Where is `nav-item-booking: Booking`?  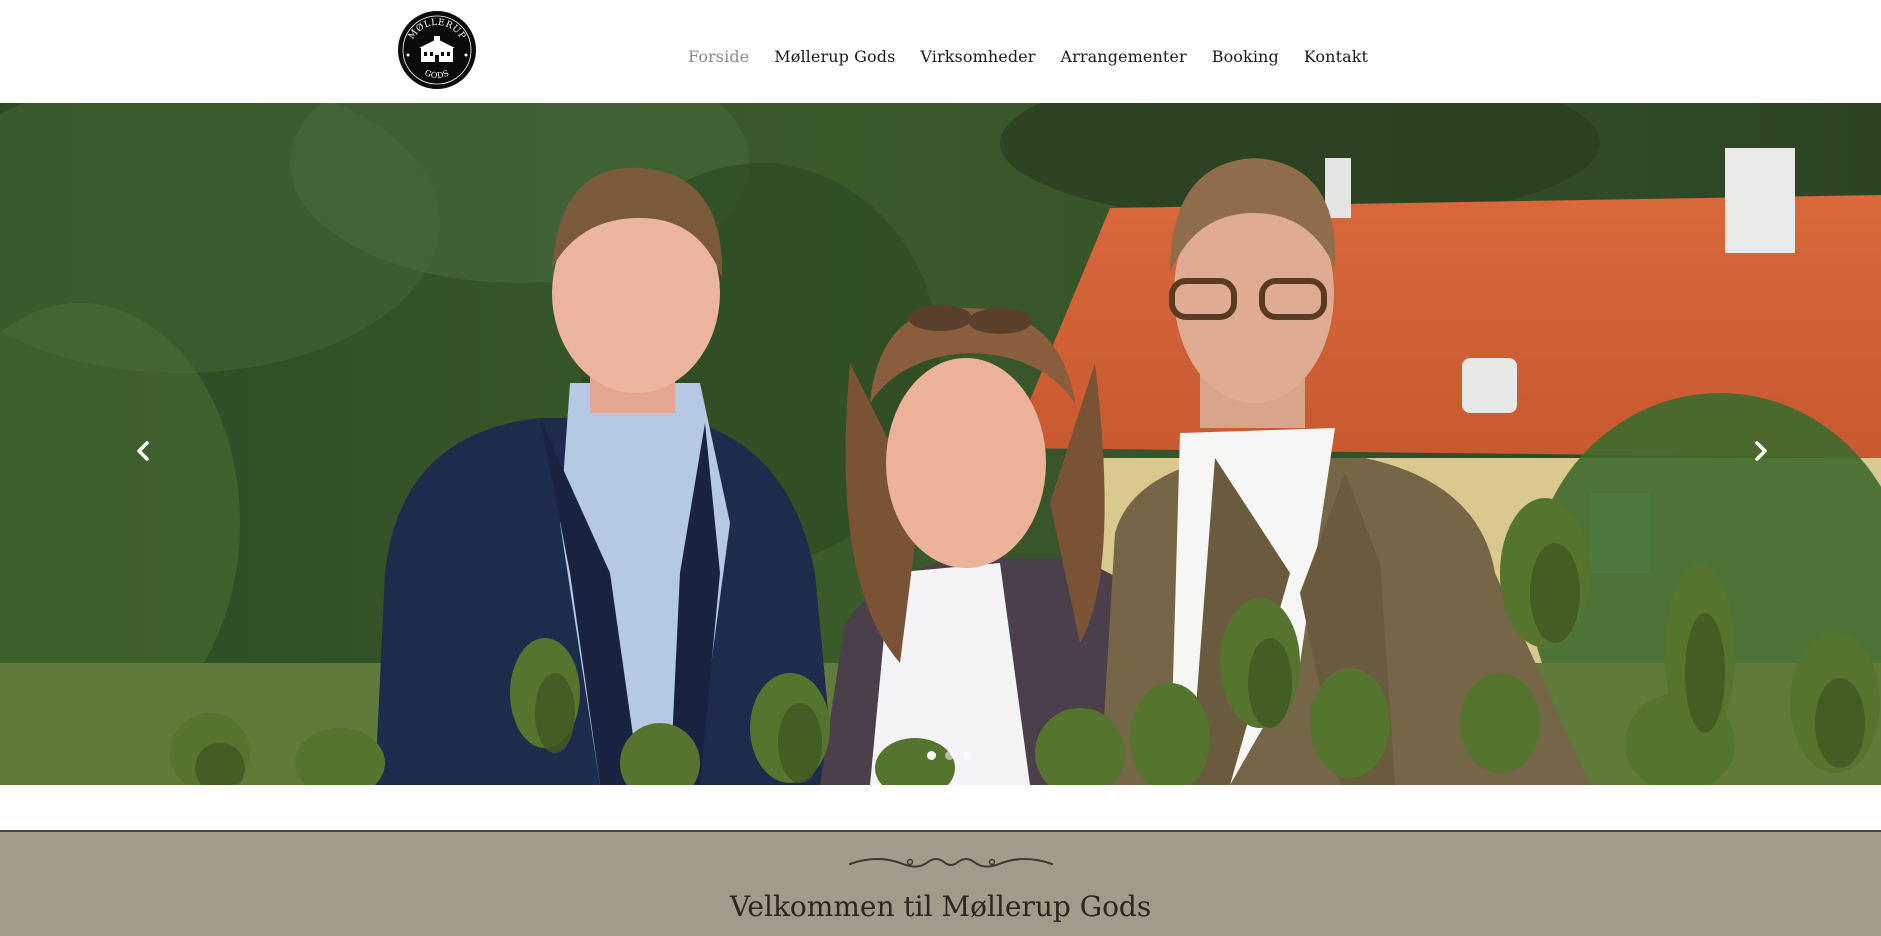
nav-item-booking: Booking is located at coordinates (1245, 56).